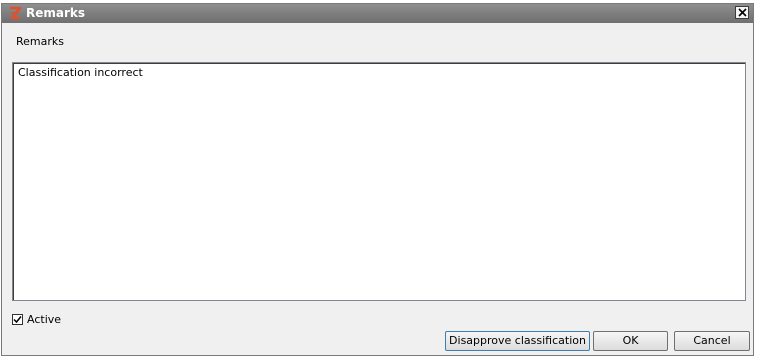 The image size is (757, 360). What do you see at coordinates (377, 13) in the screenshot?
I see `dialog-titlebar: Remarks` at bounding box center [377, 13].